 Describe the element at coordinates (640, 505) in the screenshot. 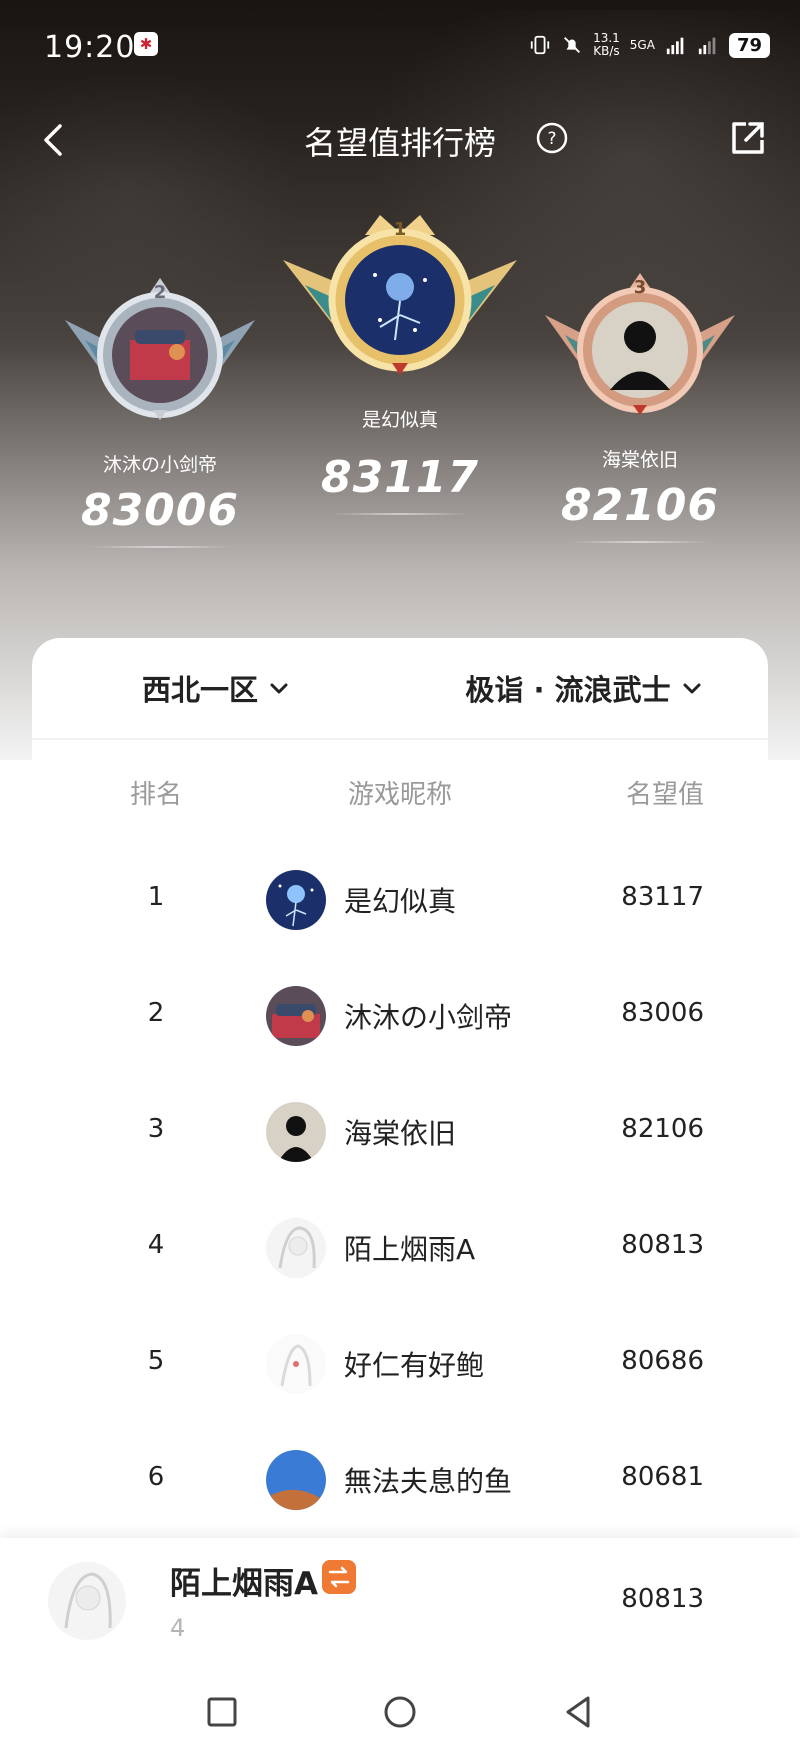

I see `podium-score: 82106` at that location.